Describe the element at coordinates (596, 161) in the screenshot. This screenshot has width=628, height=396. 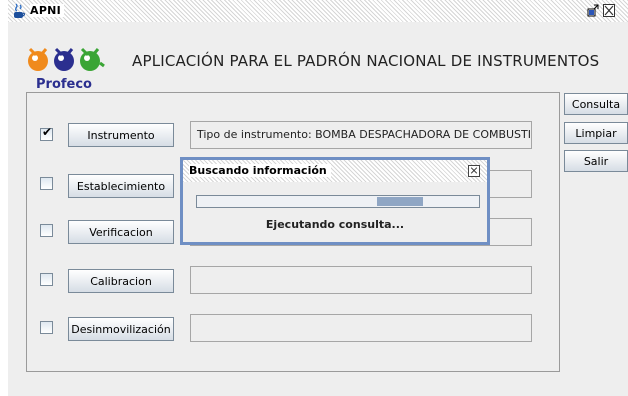
I see `salir-button: Salir` at that location.